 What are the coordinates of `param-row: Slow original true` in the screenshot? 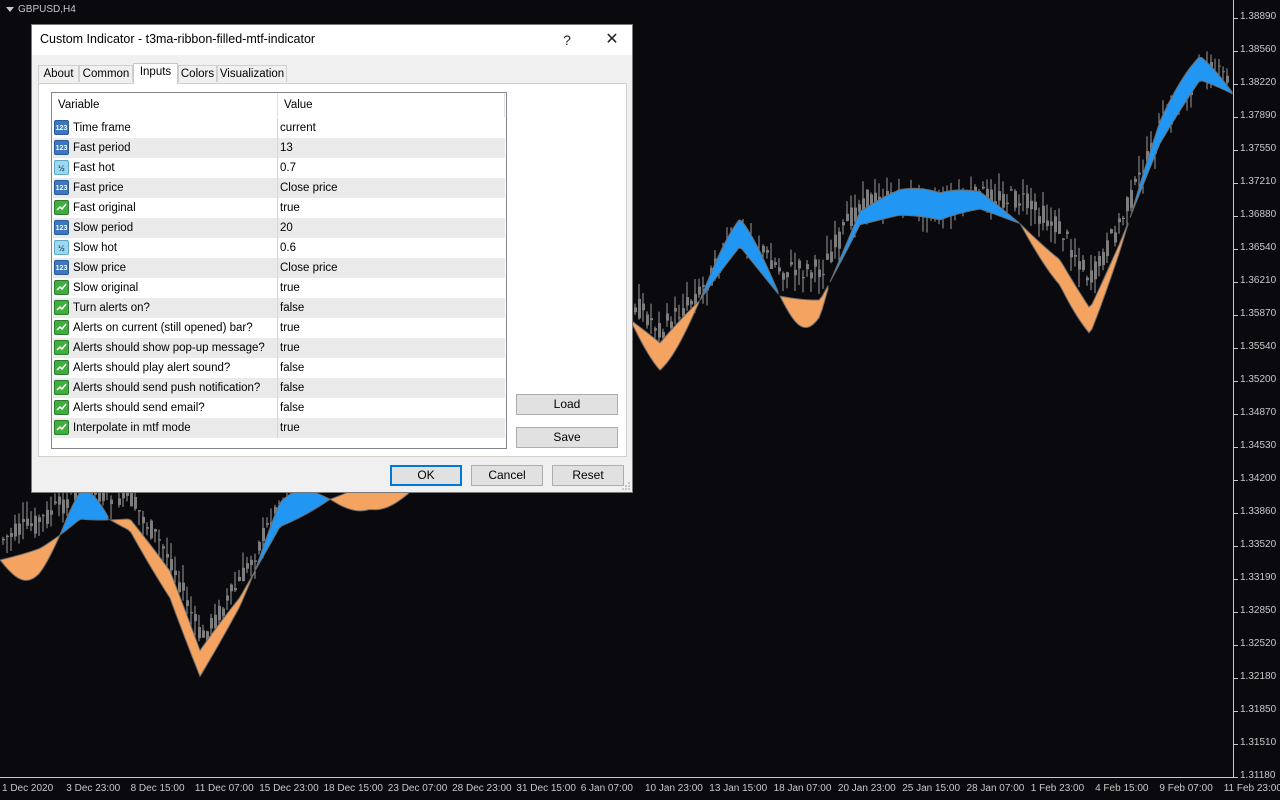 It's located at (279, 288).